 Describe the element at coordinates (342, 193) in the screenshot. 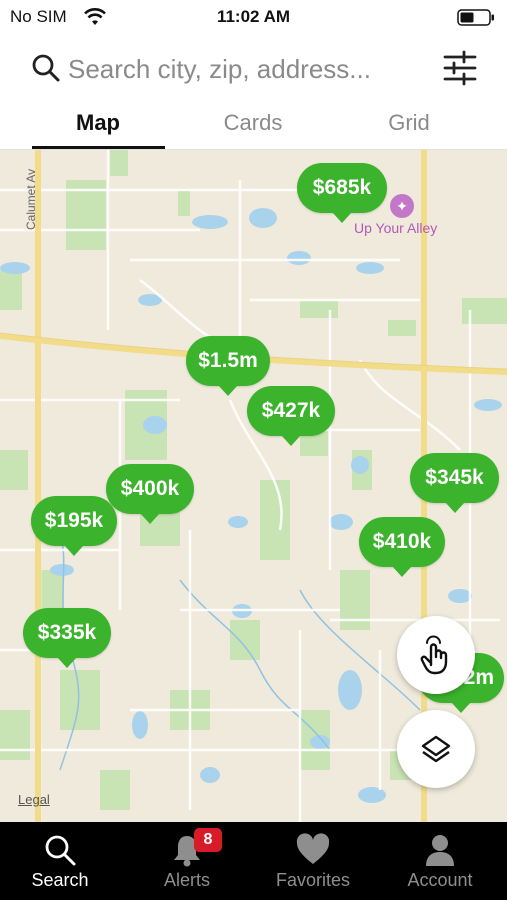

I see `price-pin: $685k` at that location.